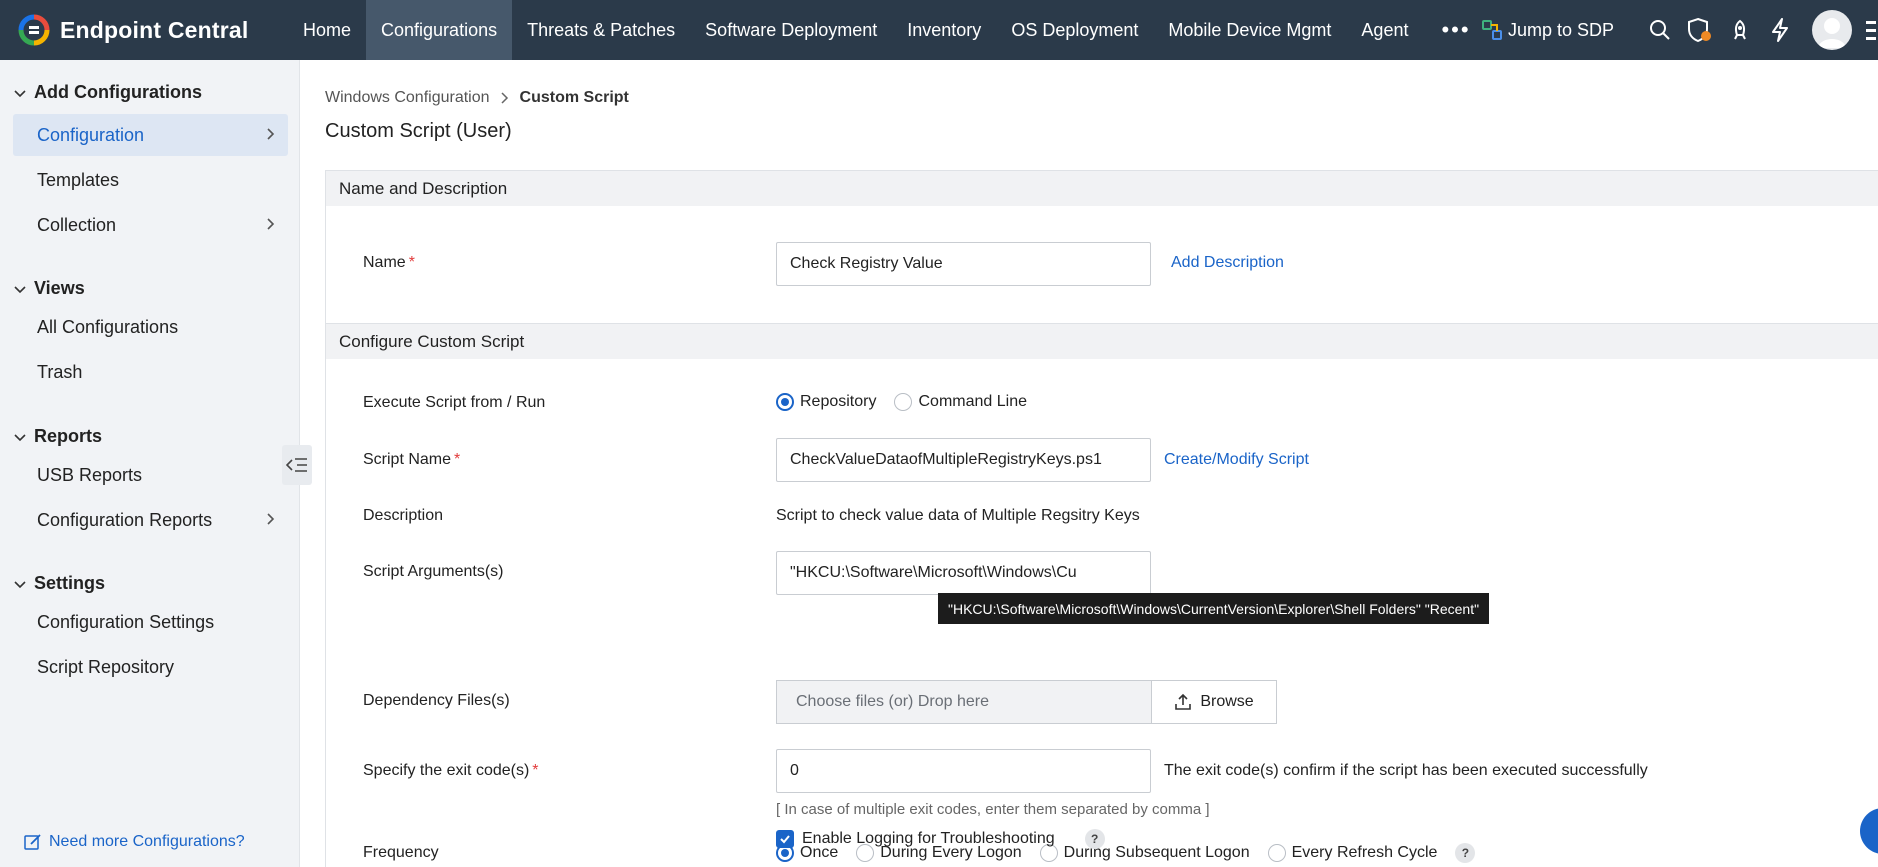 The image size is (1878, 867). Describe the element at coordinates (150, 372) in the screenshot. I see `sidebar-item-trash: Trash` at that location.